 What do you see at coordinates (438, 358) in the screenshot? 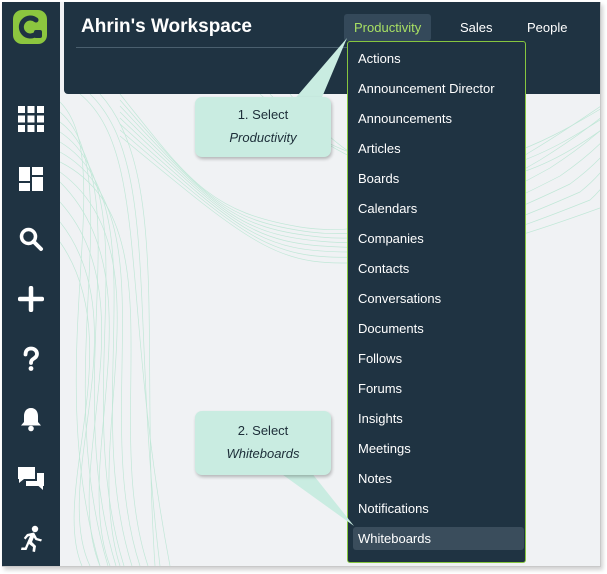
I see `menu-item-follows: Follows` at bounding box center [438, 358].